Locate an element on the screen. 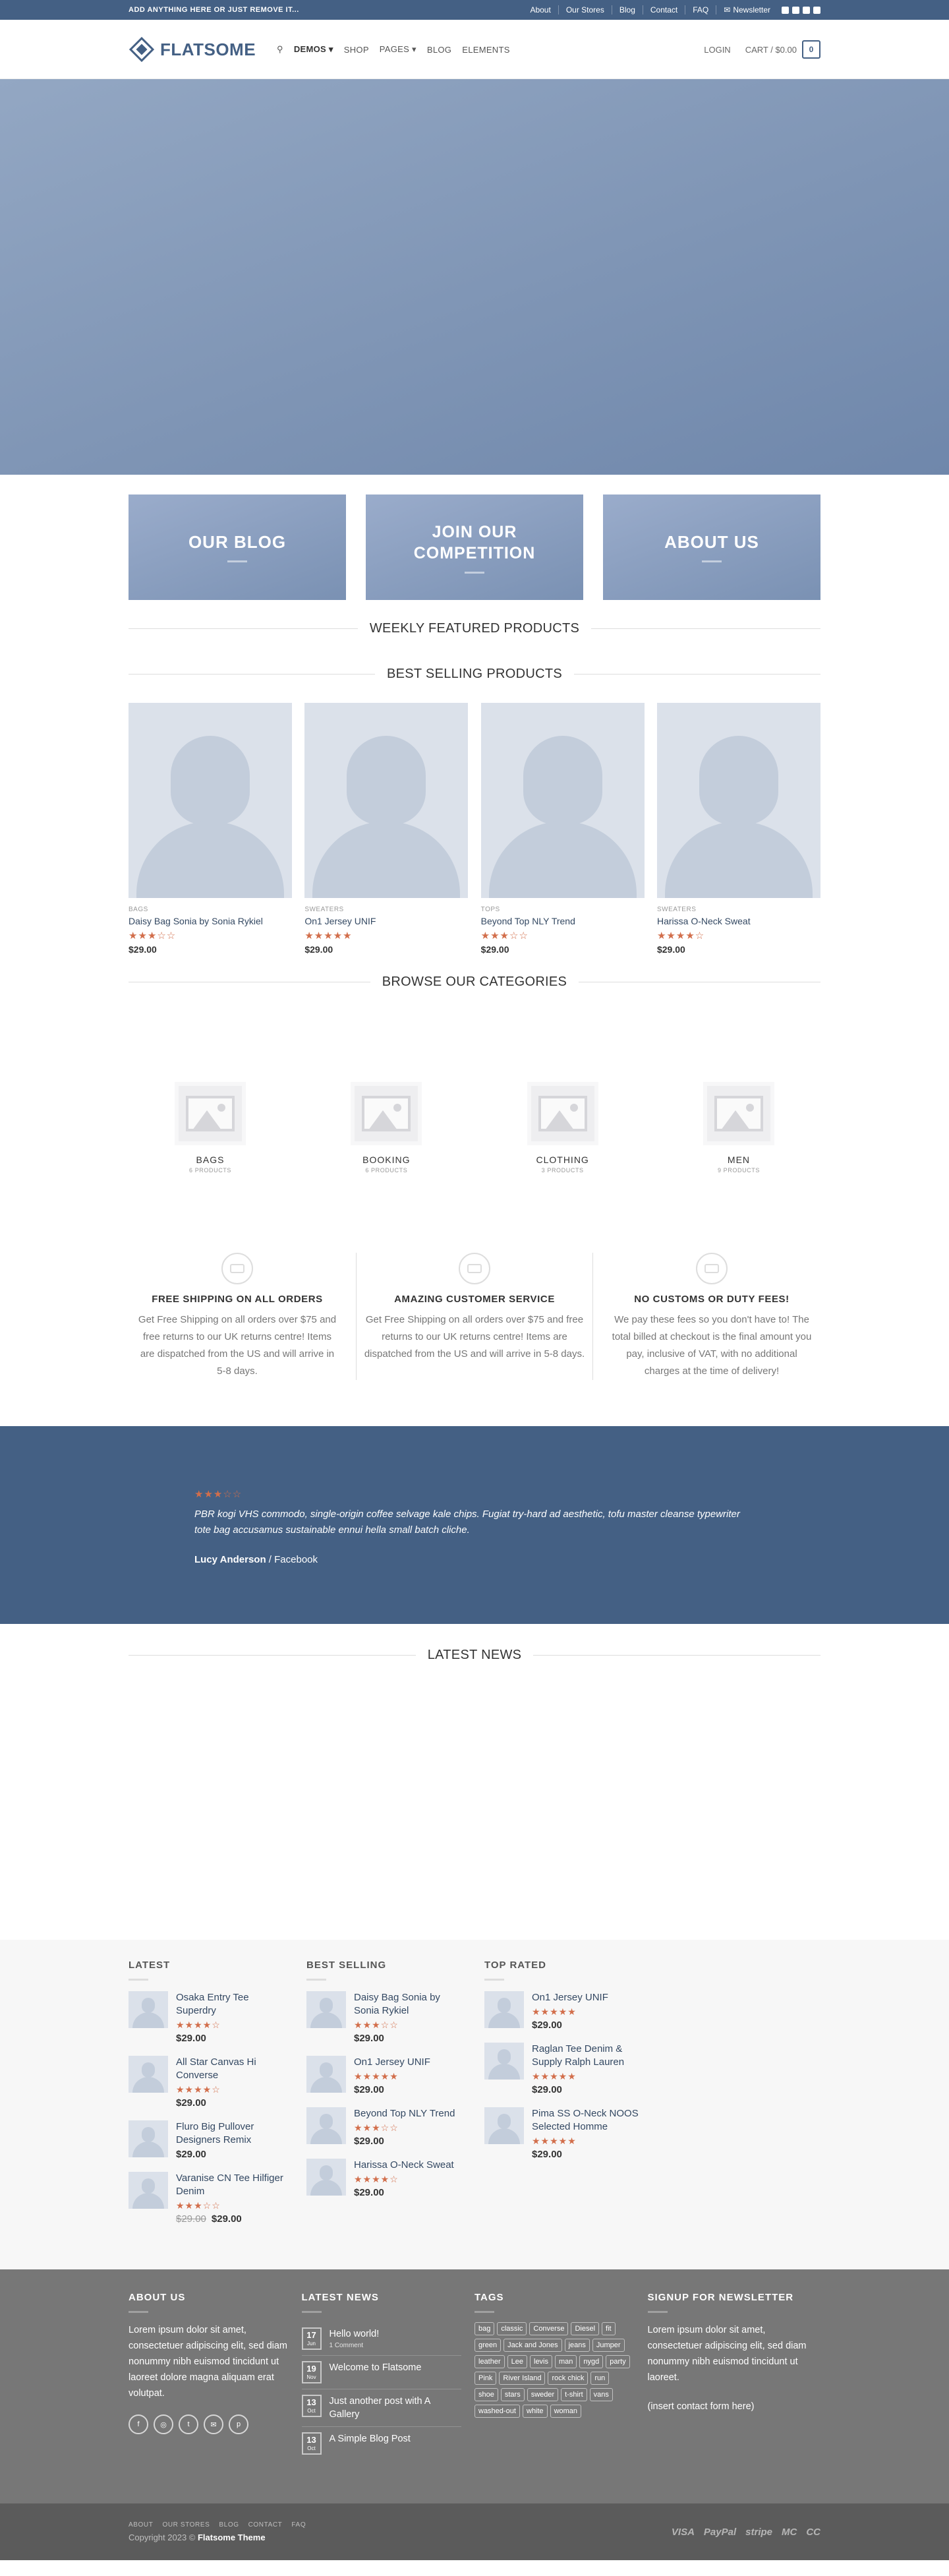 This screenshot has height=2576, width=949. footer-link-about: ABOUT is located at coordinates (141, 2525).